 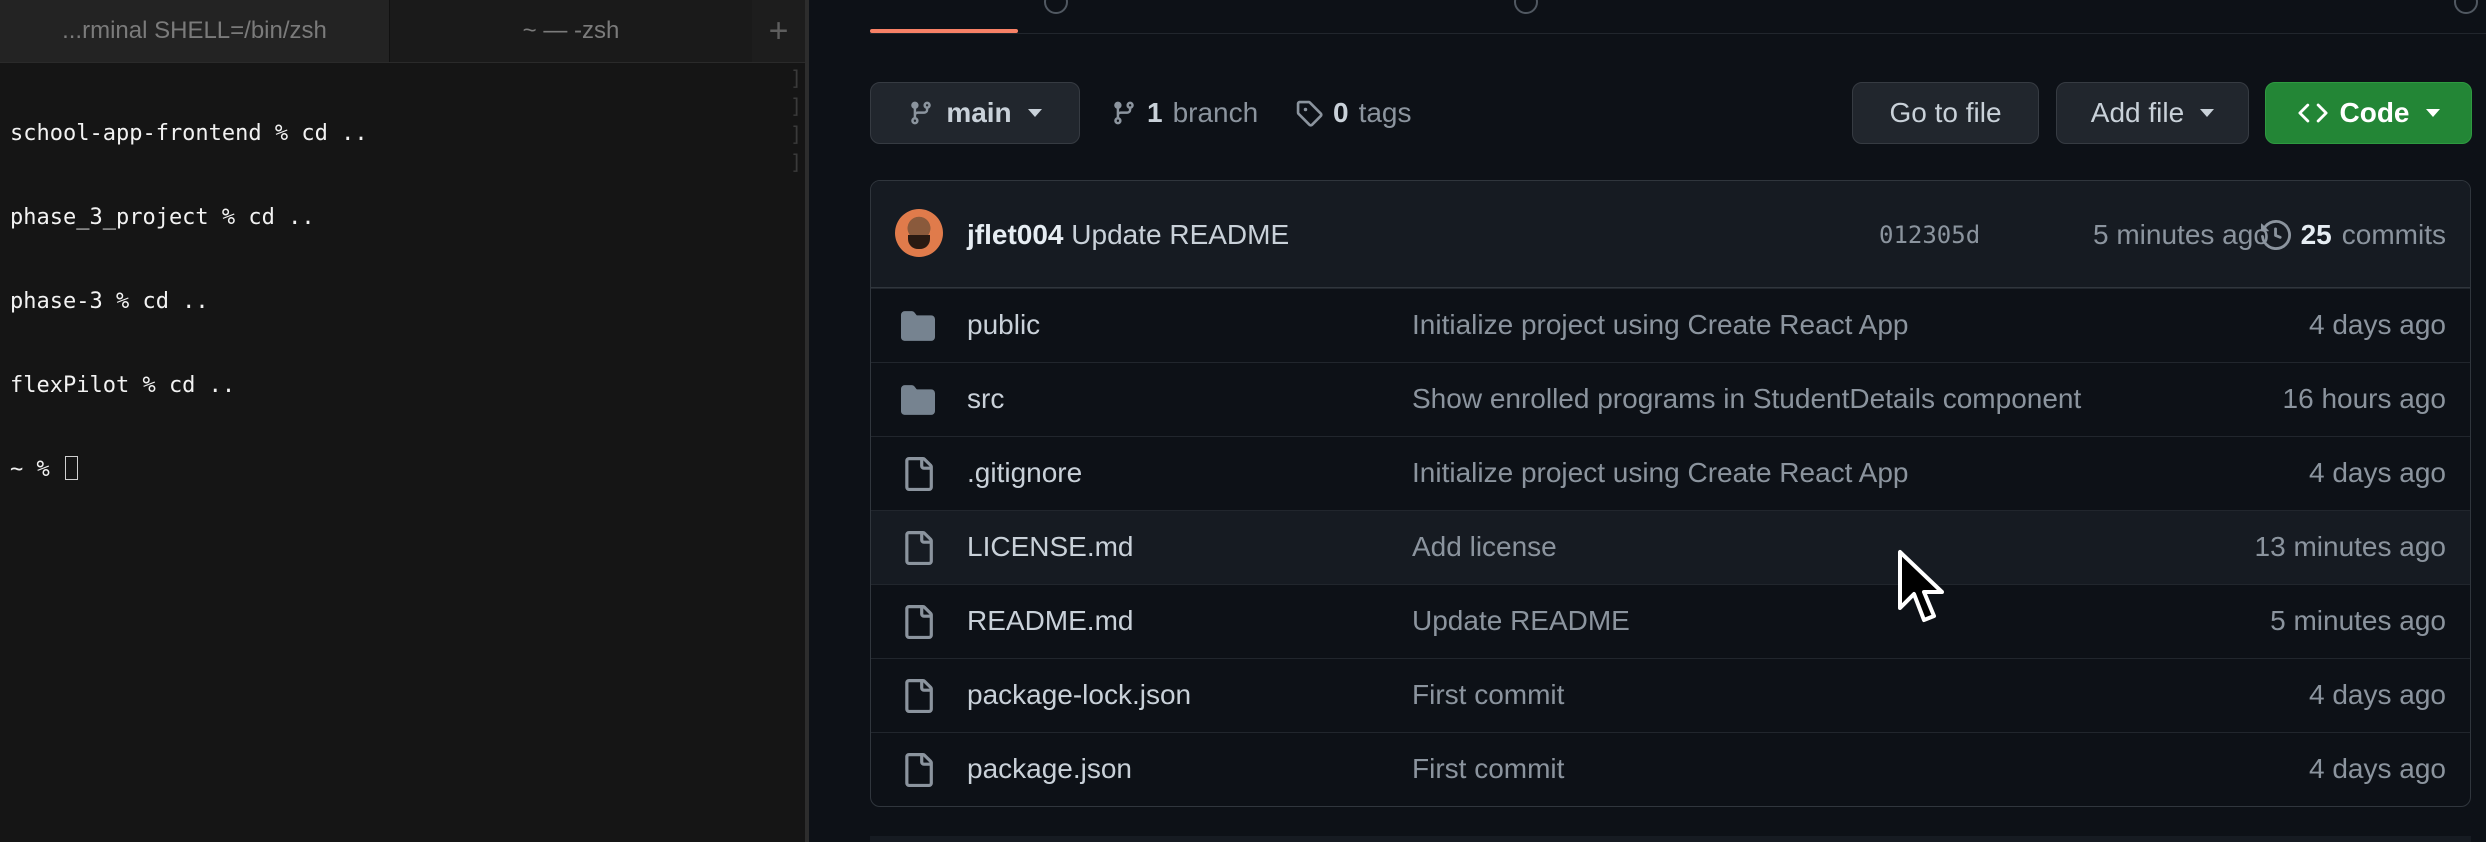 I want to click on tag-count: 0, so click(x=1341, y=112).